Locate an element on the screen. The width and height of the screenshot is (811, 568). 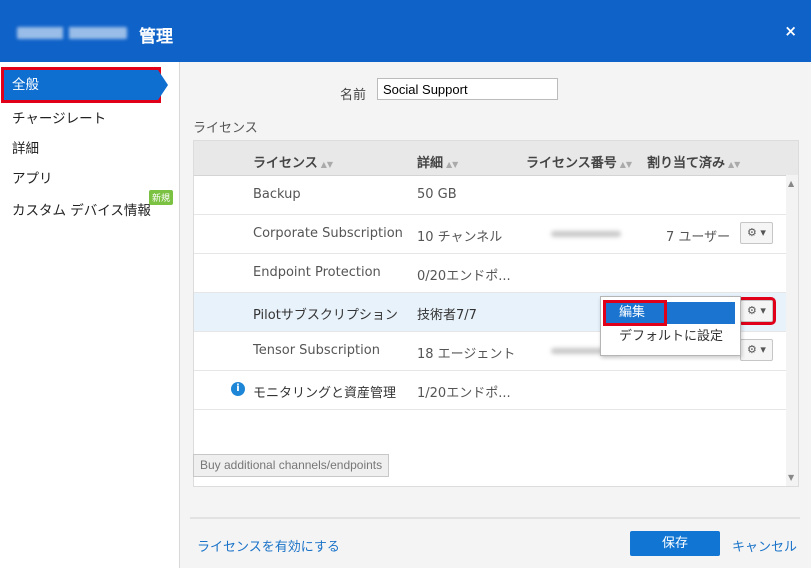
column-assigned-label: 割り当て済み is located at coordinates (686, 163).